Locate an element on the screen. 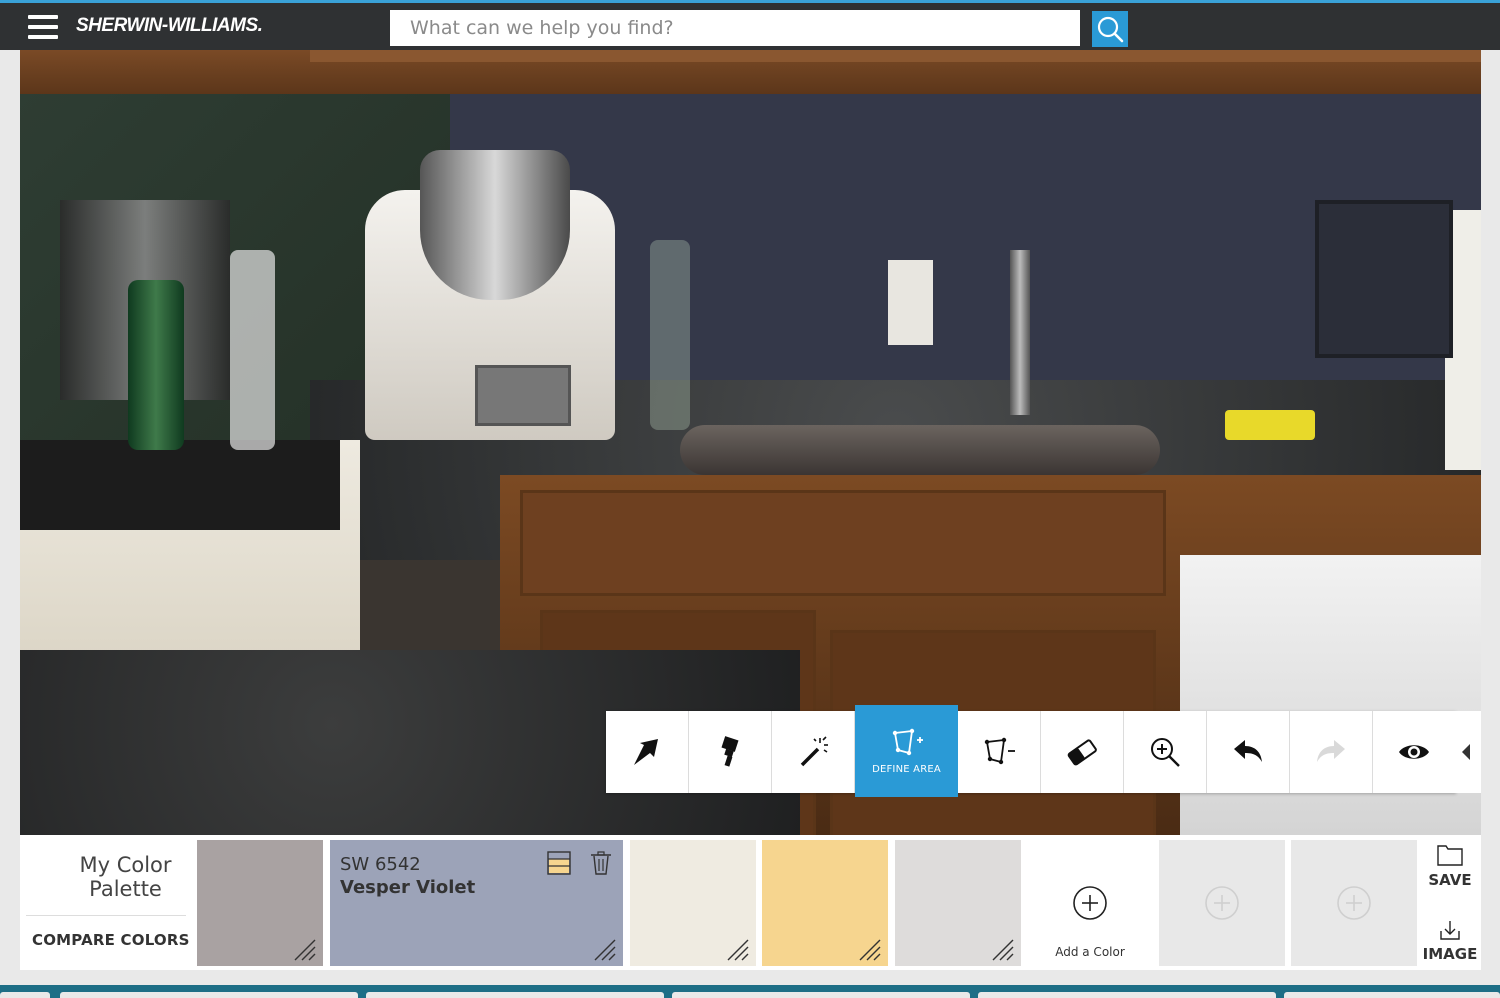 Image resolution: width=1500 pixels, height=998 pixels. tool-bar: DEFINE AREA is located at coordinates (1031, 751).